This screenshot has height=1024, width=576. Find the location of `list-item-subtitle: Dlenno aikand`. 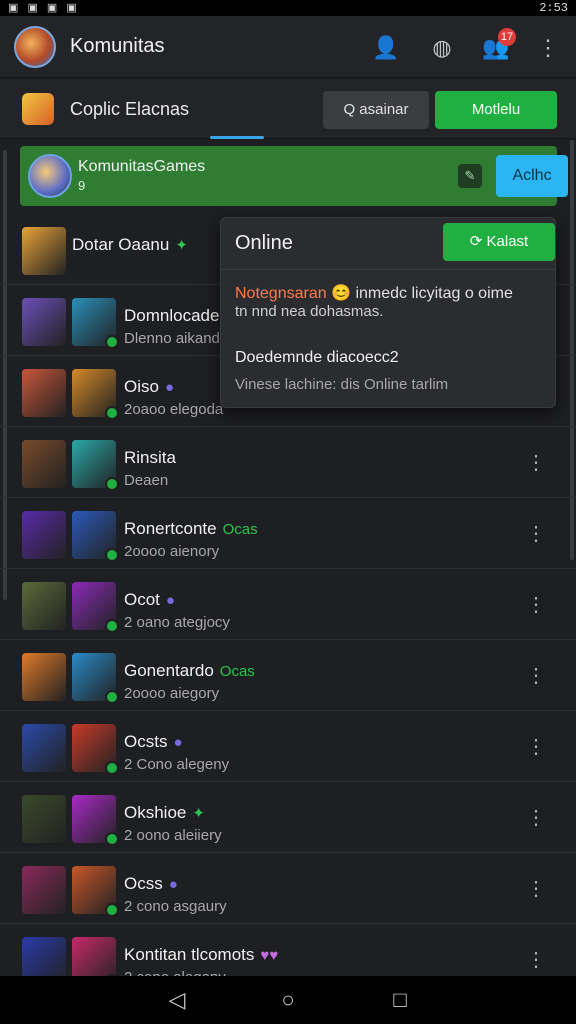

list-item-subtitle: Dlenno aikand is located at coordinates (172, 338).